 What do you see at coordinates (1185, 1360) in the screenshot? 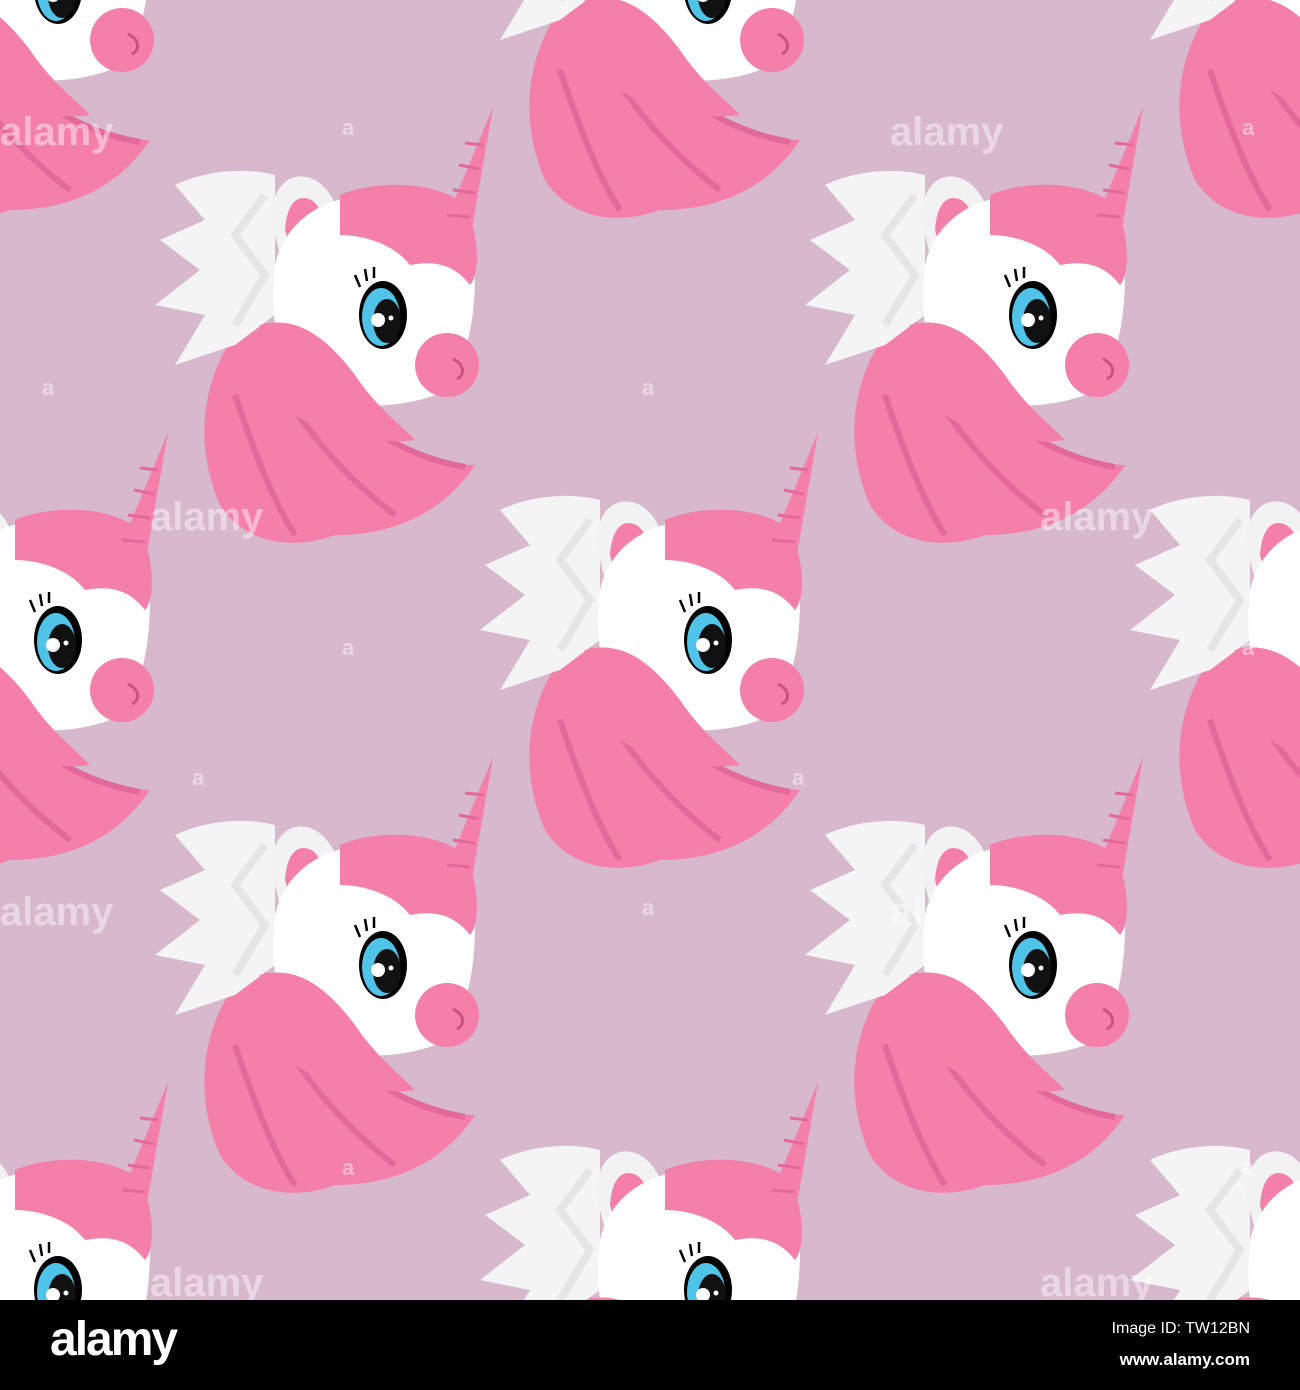
I see `website-link: www.alamy.com` at bounding box center [1185, 1360].